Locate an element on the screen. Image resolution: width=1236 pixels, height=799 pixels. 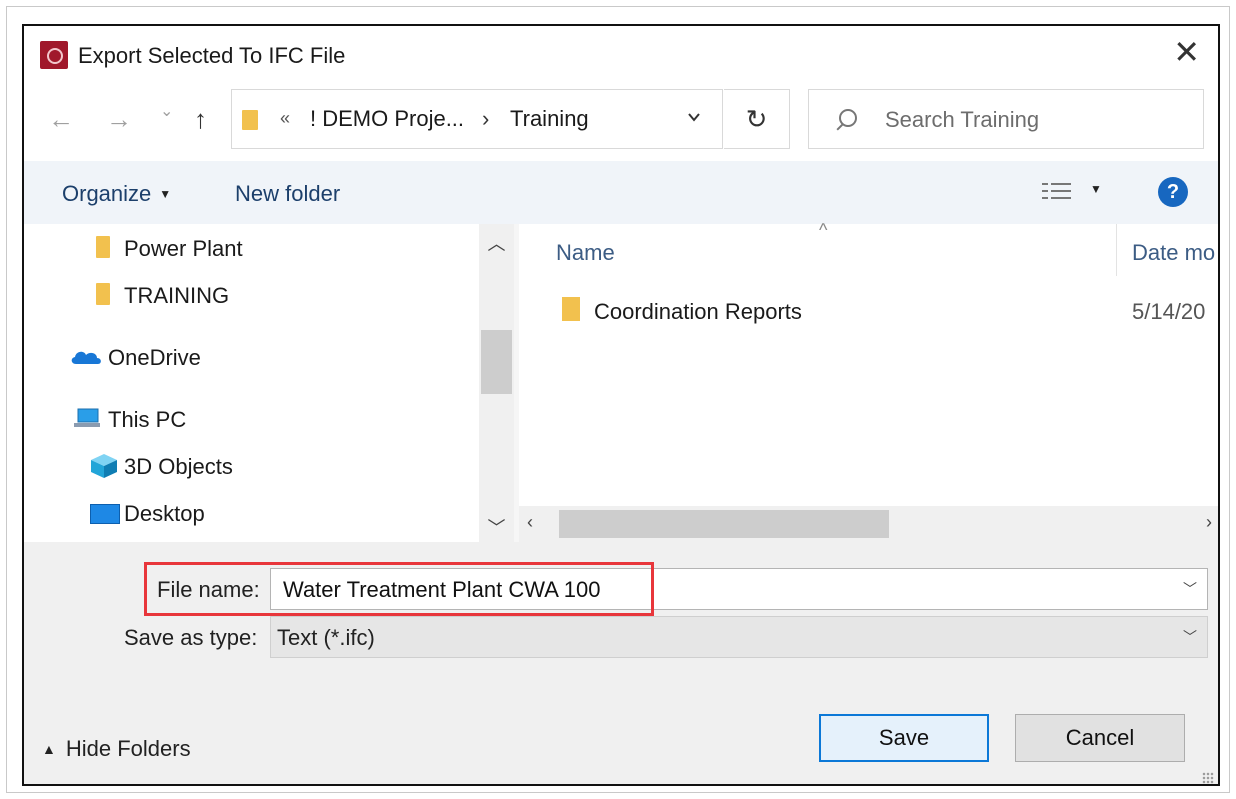
organize-label: Organize is located at coordinates (107, 193).